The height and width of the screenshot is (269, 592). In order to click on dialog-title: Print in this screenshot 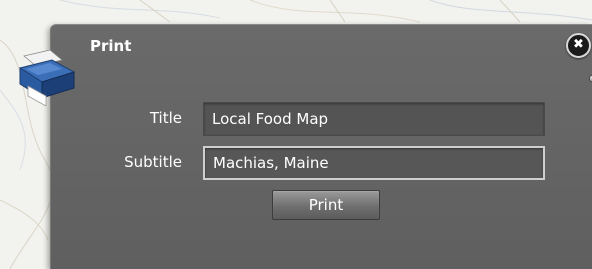, I will do `click(111, 46)`.